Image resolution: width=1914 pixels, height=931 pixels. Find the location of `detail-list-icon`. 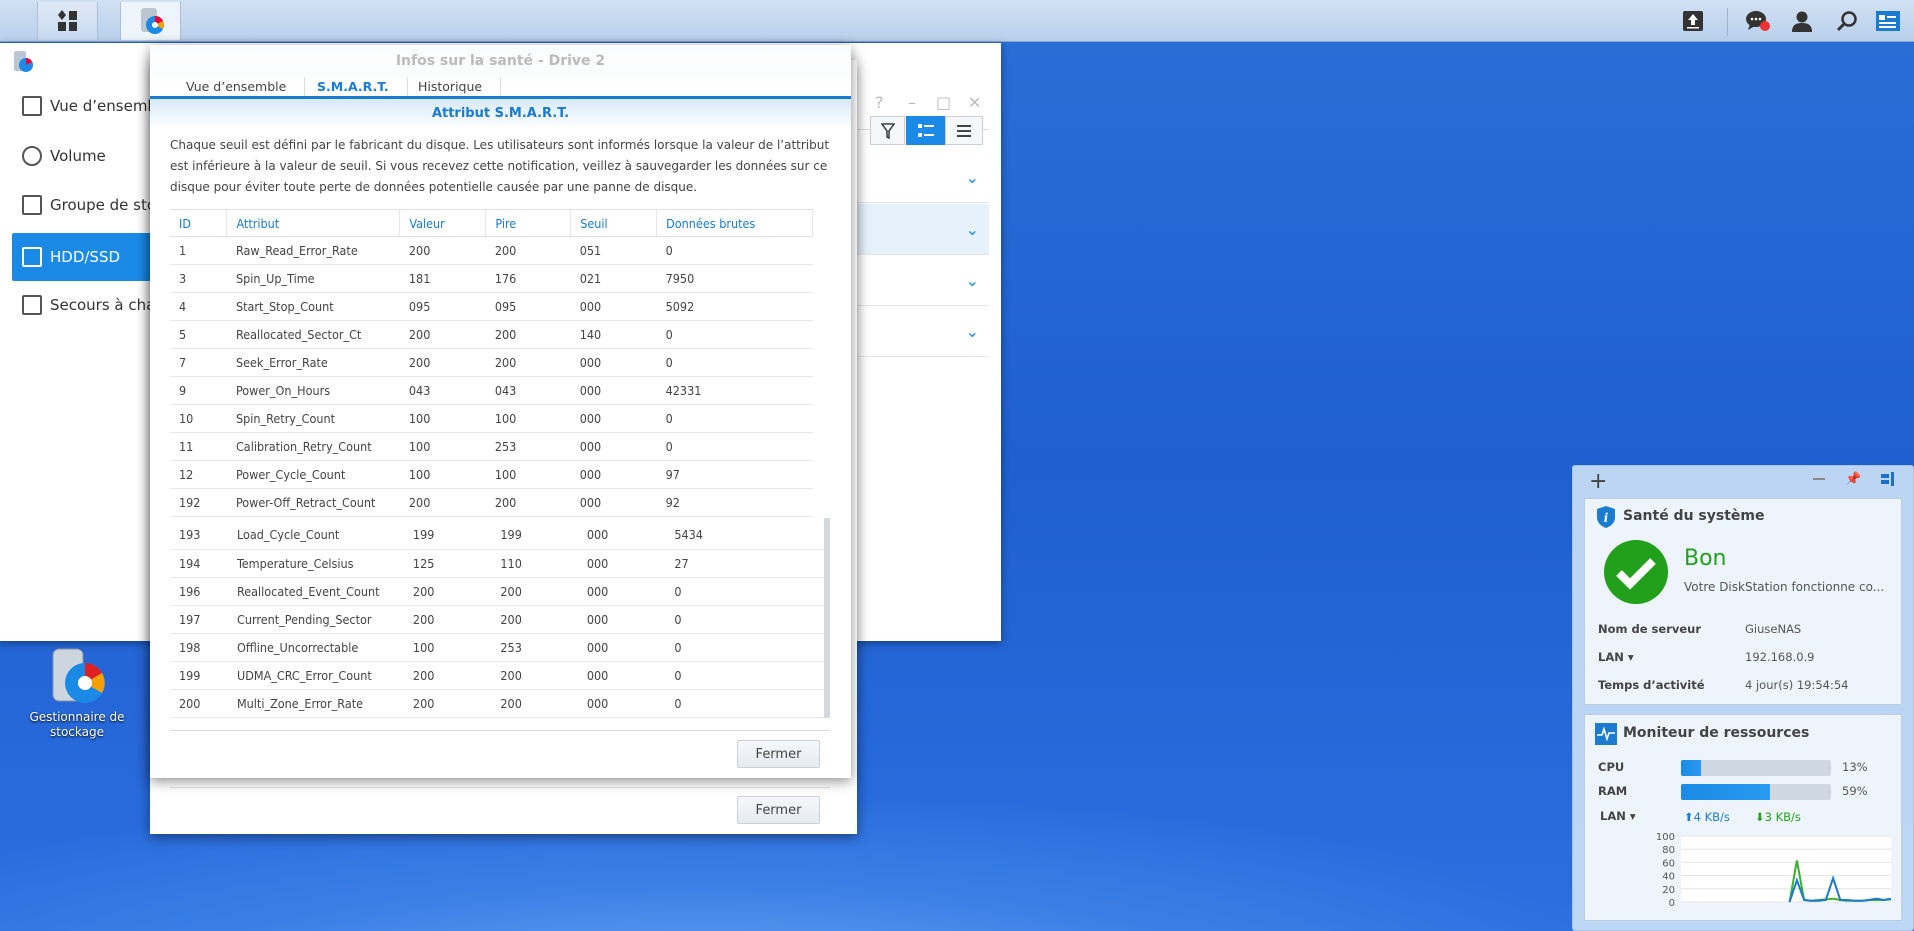

detail-list-icon is located at coordinates (925, 130).